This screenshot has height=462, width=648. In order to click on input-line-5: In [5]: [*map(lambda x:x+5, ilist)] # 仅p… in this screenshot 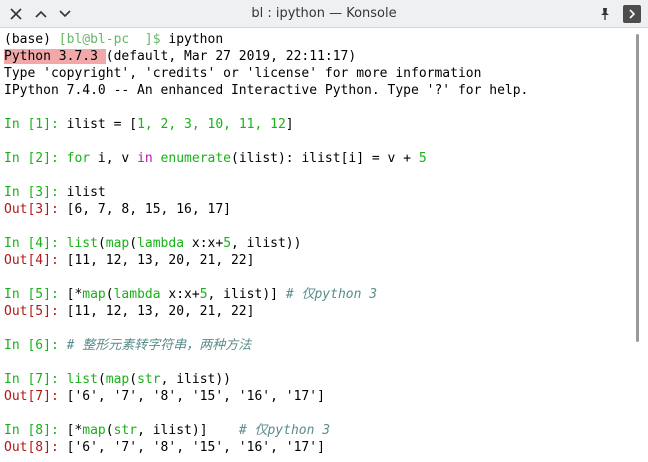, I will do `click(190, 294)`.